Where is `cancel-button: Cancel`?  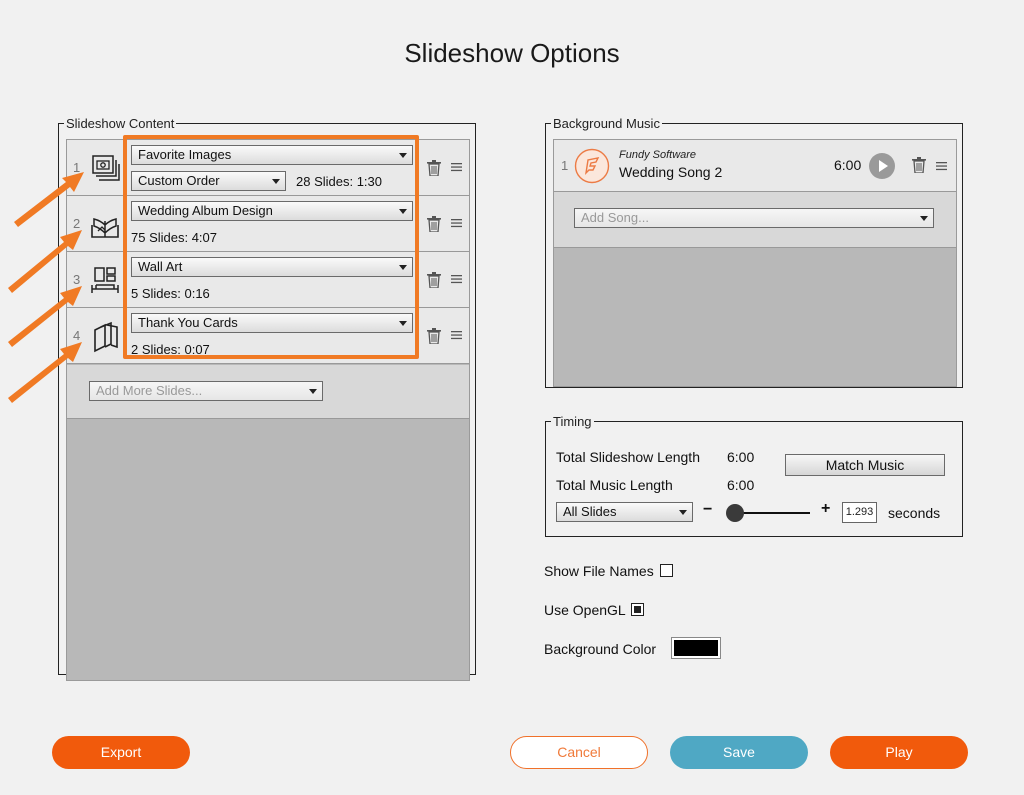 cancel-button: Cancel is located at coordinates (579, 752).